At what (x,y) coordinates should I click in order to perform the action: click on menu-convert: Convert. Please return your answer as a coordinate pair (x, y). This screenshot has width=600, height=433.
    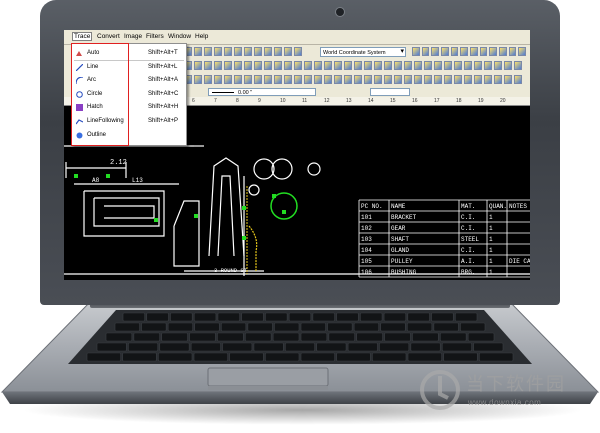
    Looking at the image, I should click on (108, 36).